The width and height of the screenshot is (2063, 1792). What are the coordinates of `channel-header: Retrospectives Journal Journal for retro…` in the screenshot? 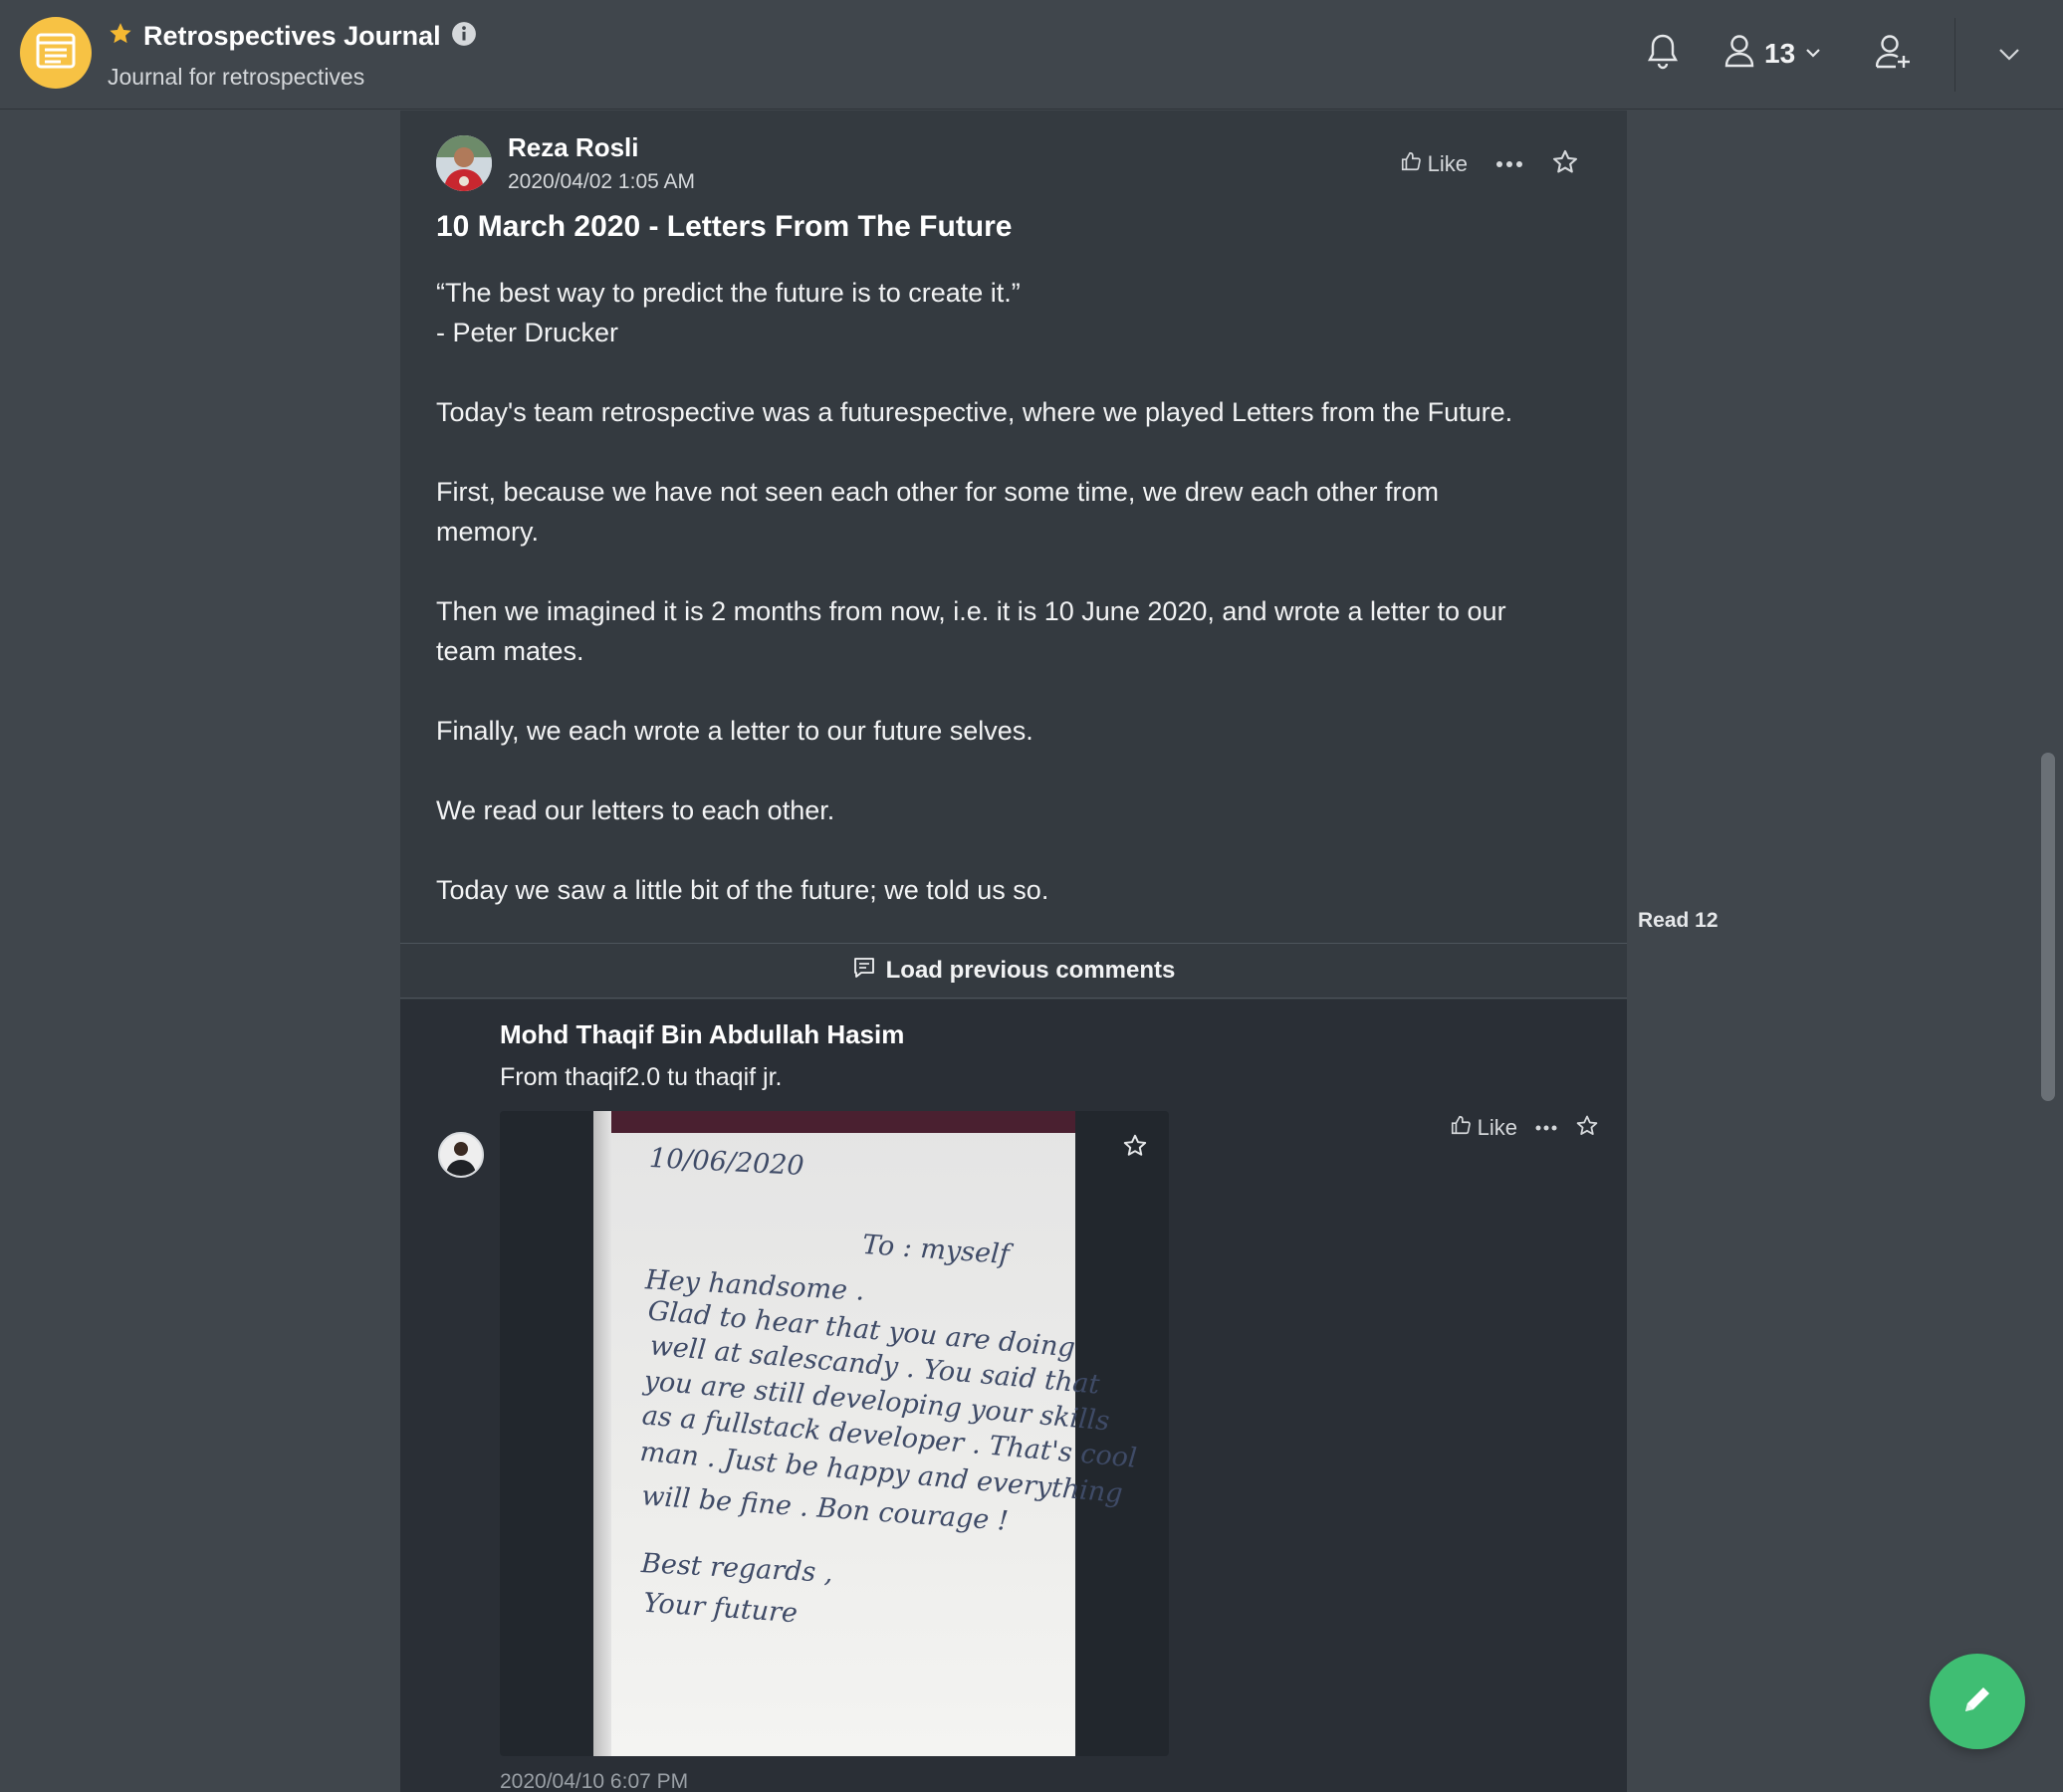 It's located at (1031, 55).